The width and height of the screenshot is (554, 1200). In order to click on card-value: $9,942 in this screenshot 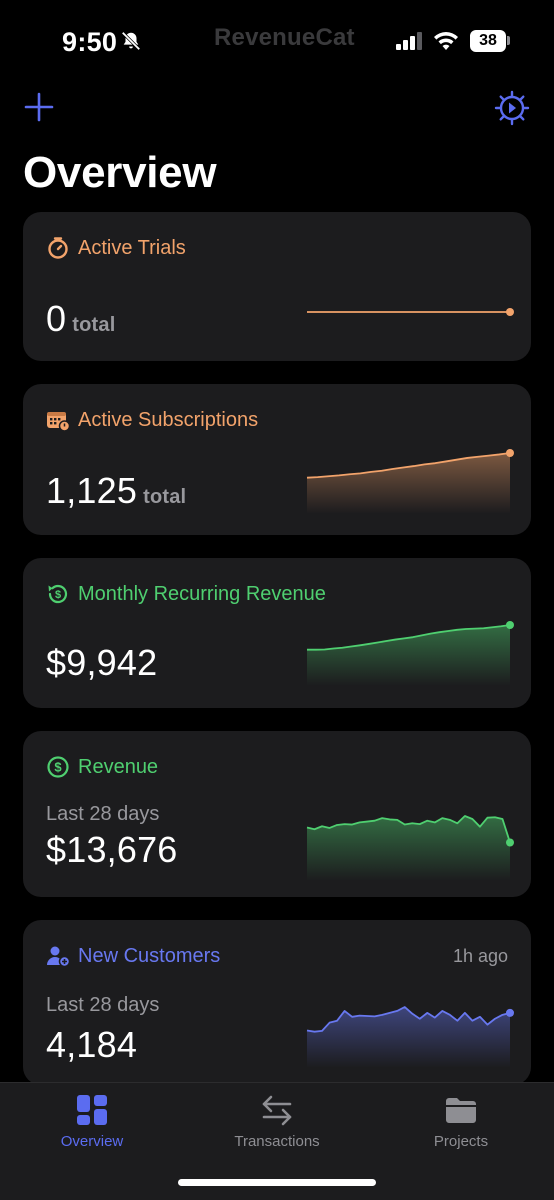, I will do `click(101, 663)`.